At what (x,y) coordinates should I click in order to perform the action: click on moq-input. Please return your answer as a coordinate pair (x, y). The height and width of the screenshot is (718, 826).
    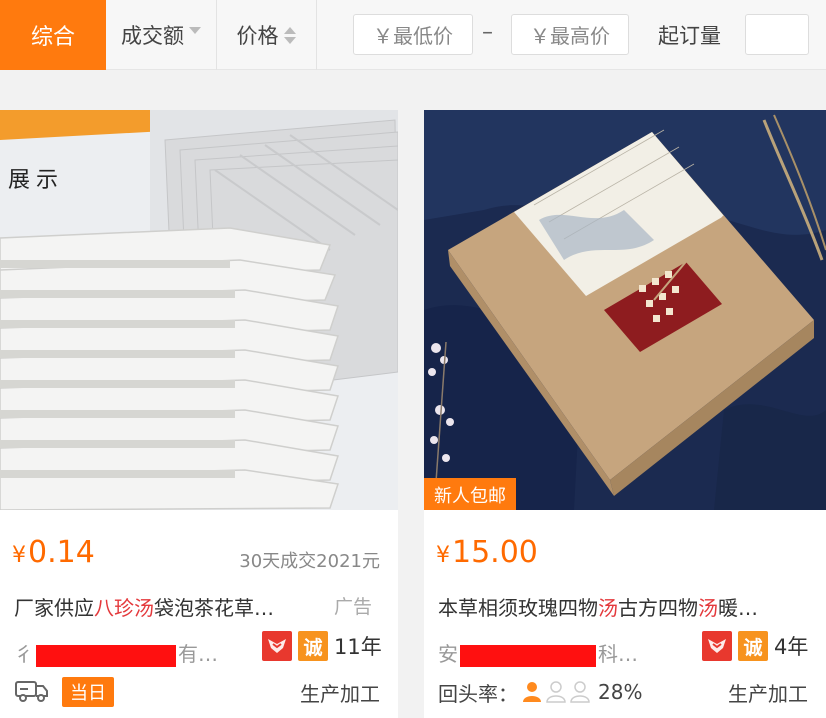
    Looking at the image, I should click on (777, 34).